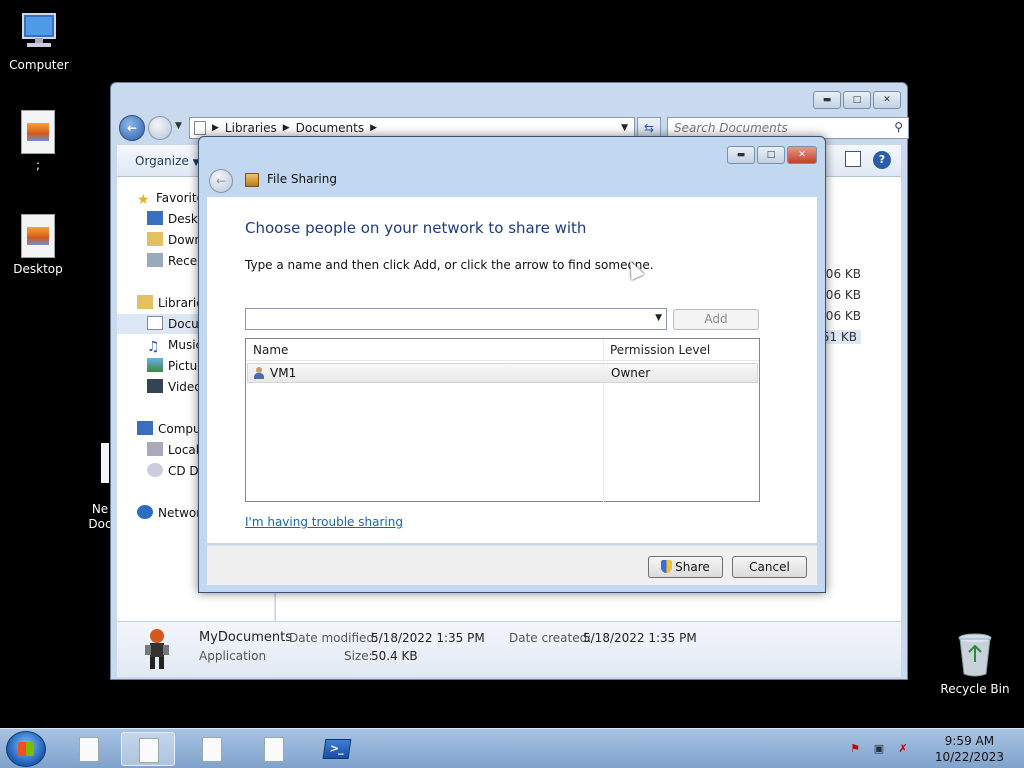 This screenshot has height=768, width=1024. I want to click on search-icon: ⚲, so click(898, 127).